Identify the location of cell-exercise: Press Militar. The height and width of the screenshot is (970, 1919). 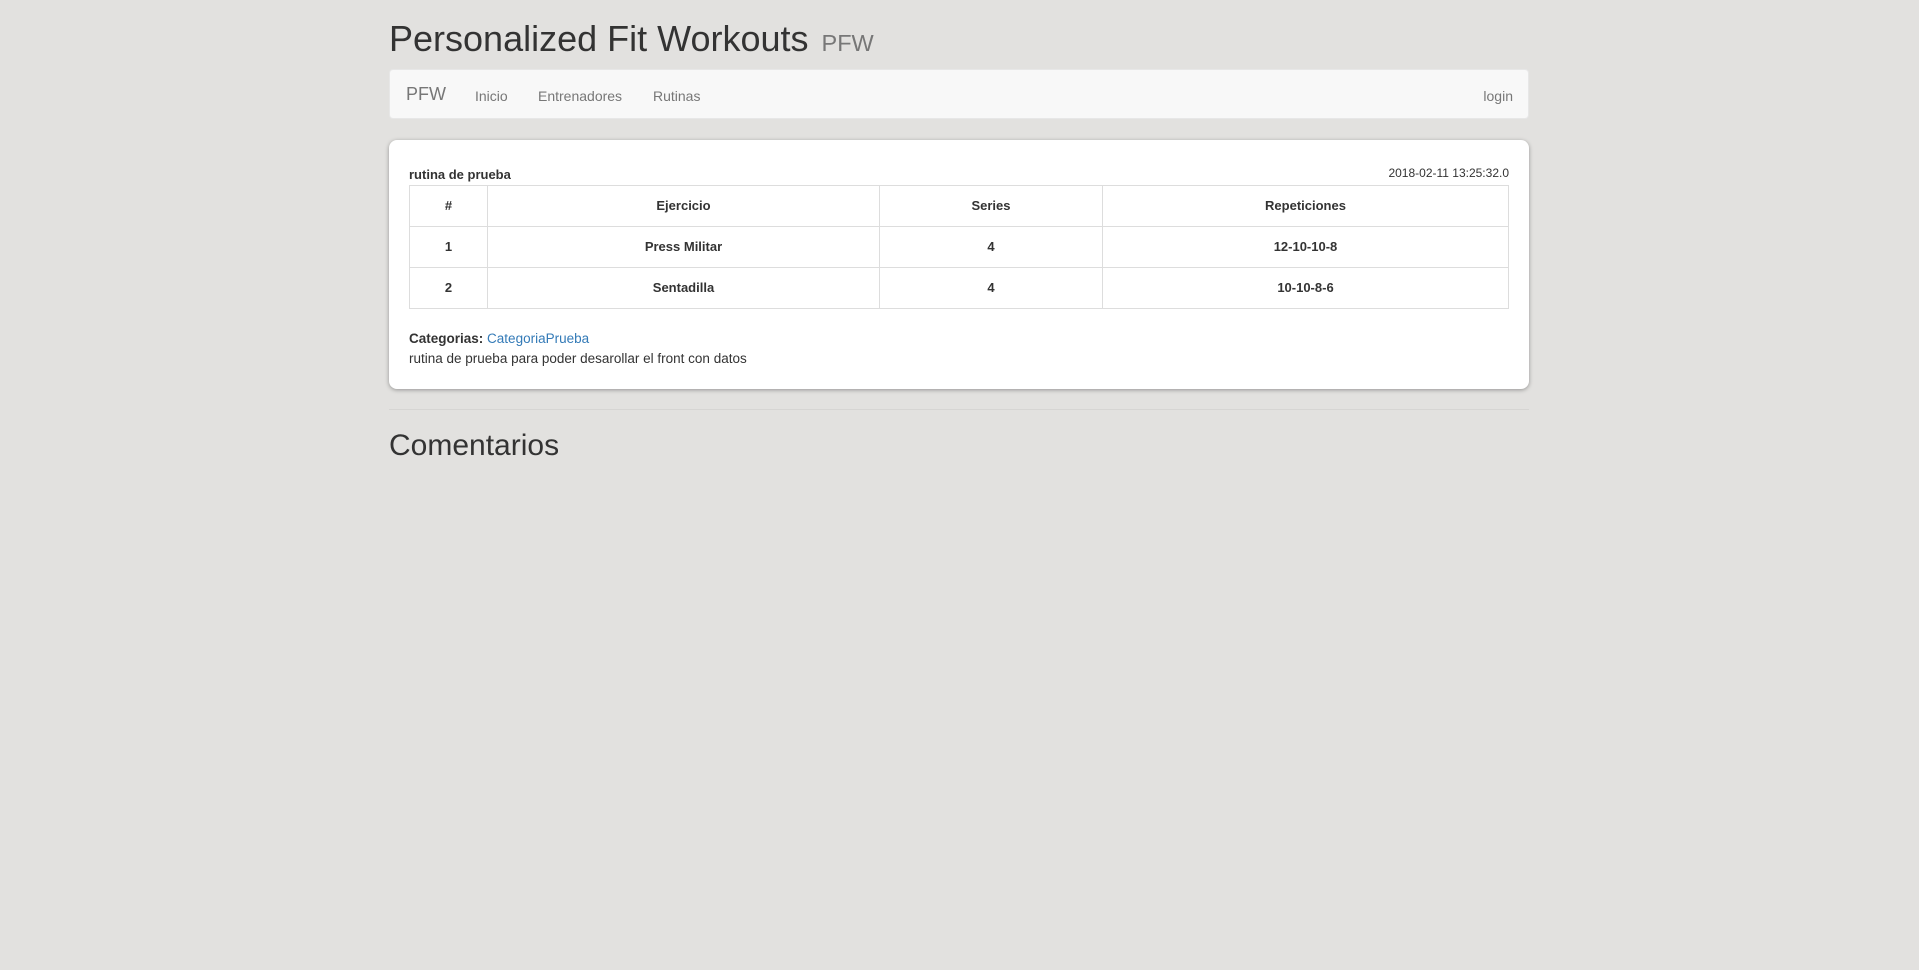
(683, 247).